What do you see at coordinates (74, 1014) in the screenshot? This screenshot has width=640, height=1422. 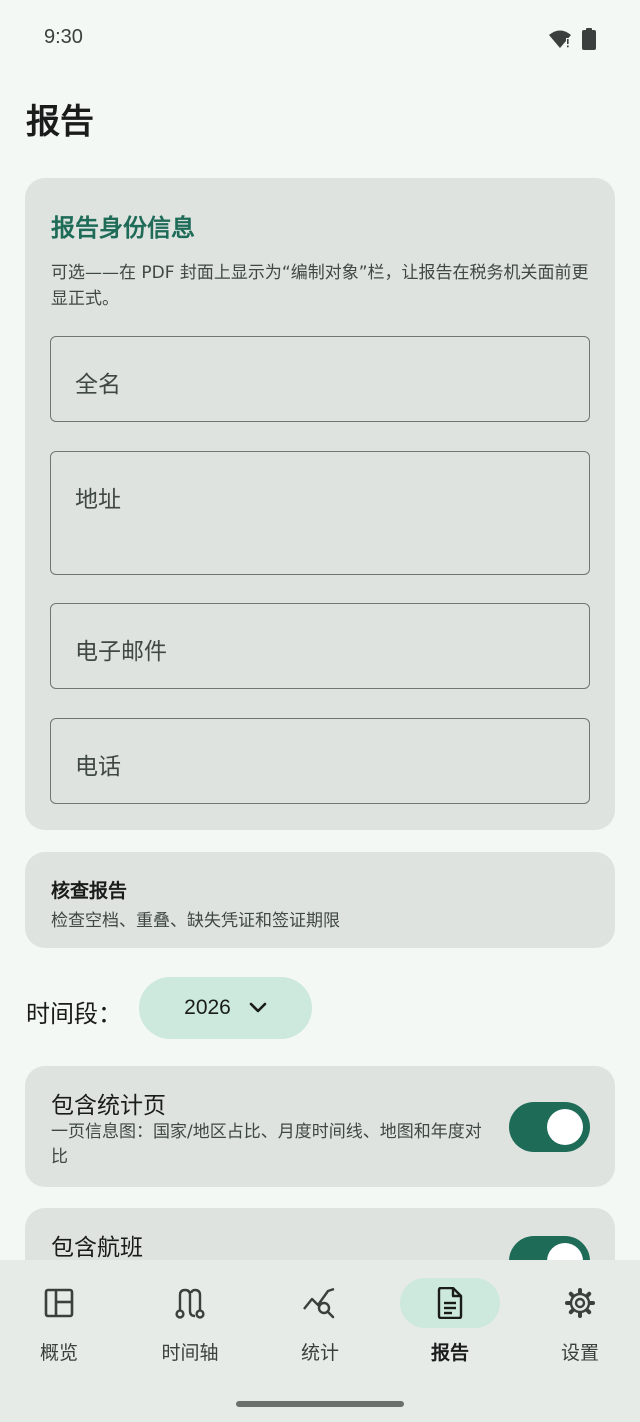 I see `period-label: 时间段：` at bounding box center [74, 1014].